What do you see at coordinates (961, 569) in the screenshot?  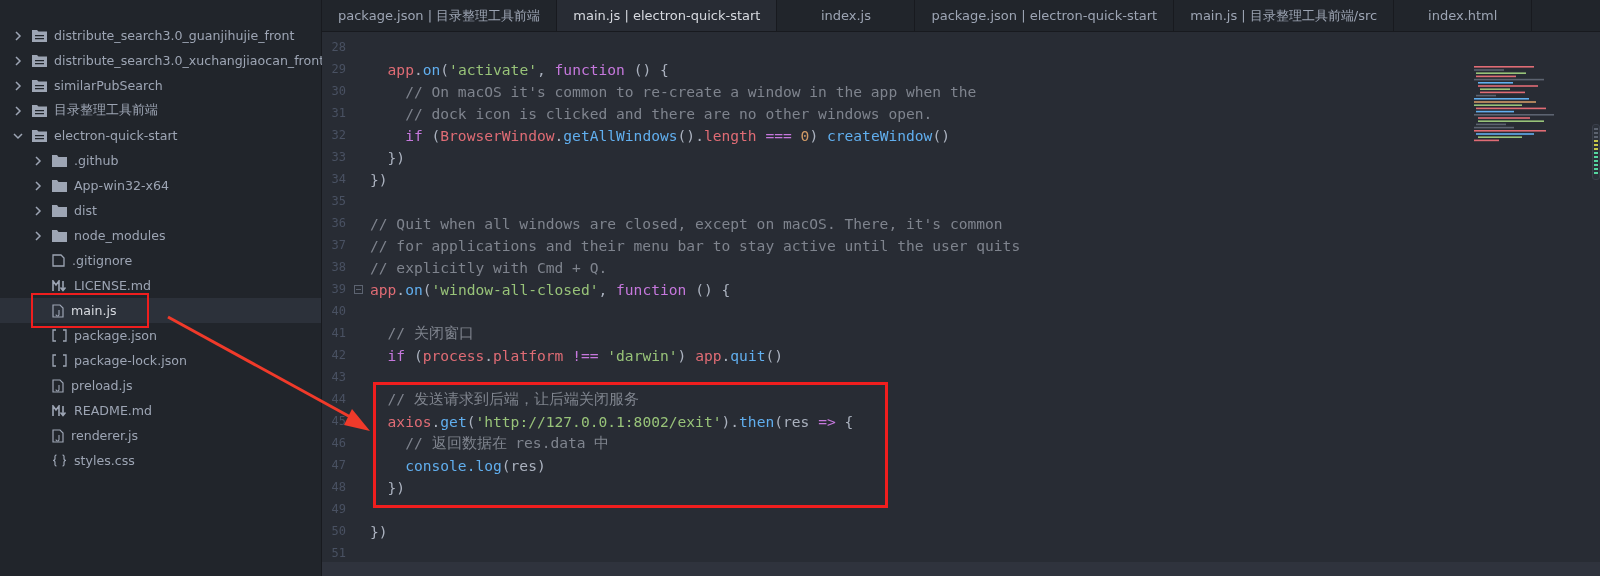 I see `horizontal-scrollbar` at bounding box center [961, 569].